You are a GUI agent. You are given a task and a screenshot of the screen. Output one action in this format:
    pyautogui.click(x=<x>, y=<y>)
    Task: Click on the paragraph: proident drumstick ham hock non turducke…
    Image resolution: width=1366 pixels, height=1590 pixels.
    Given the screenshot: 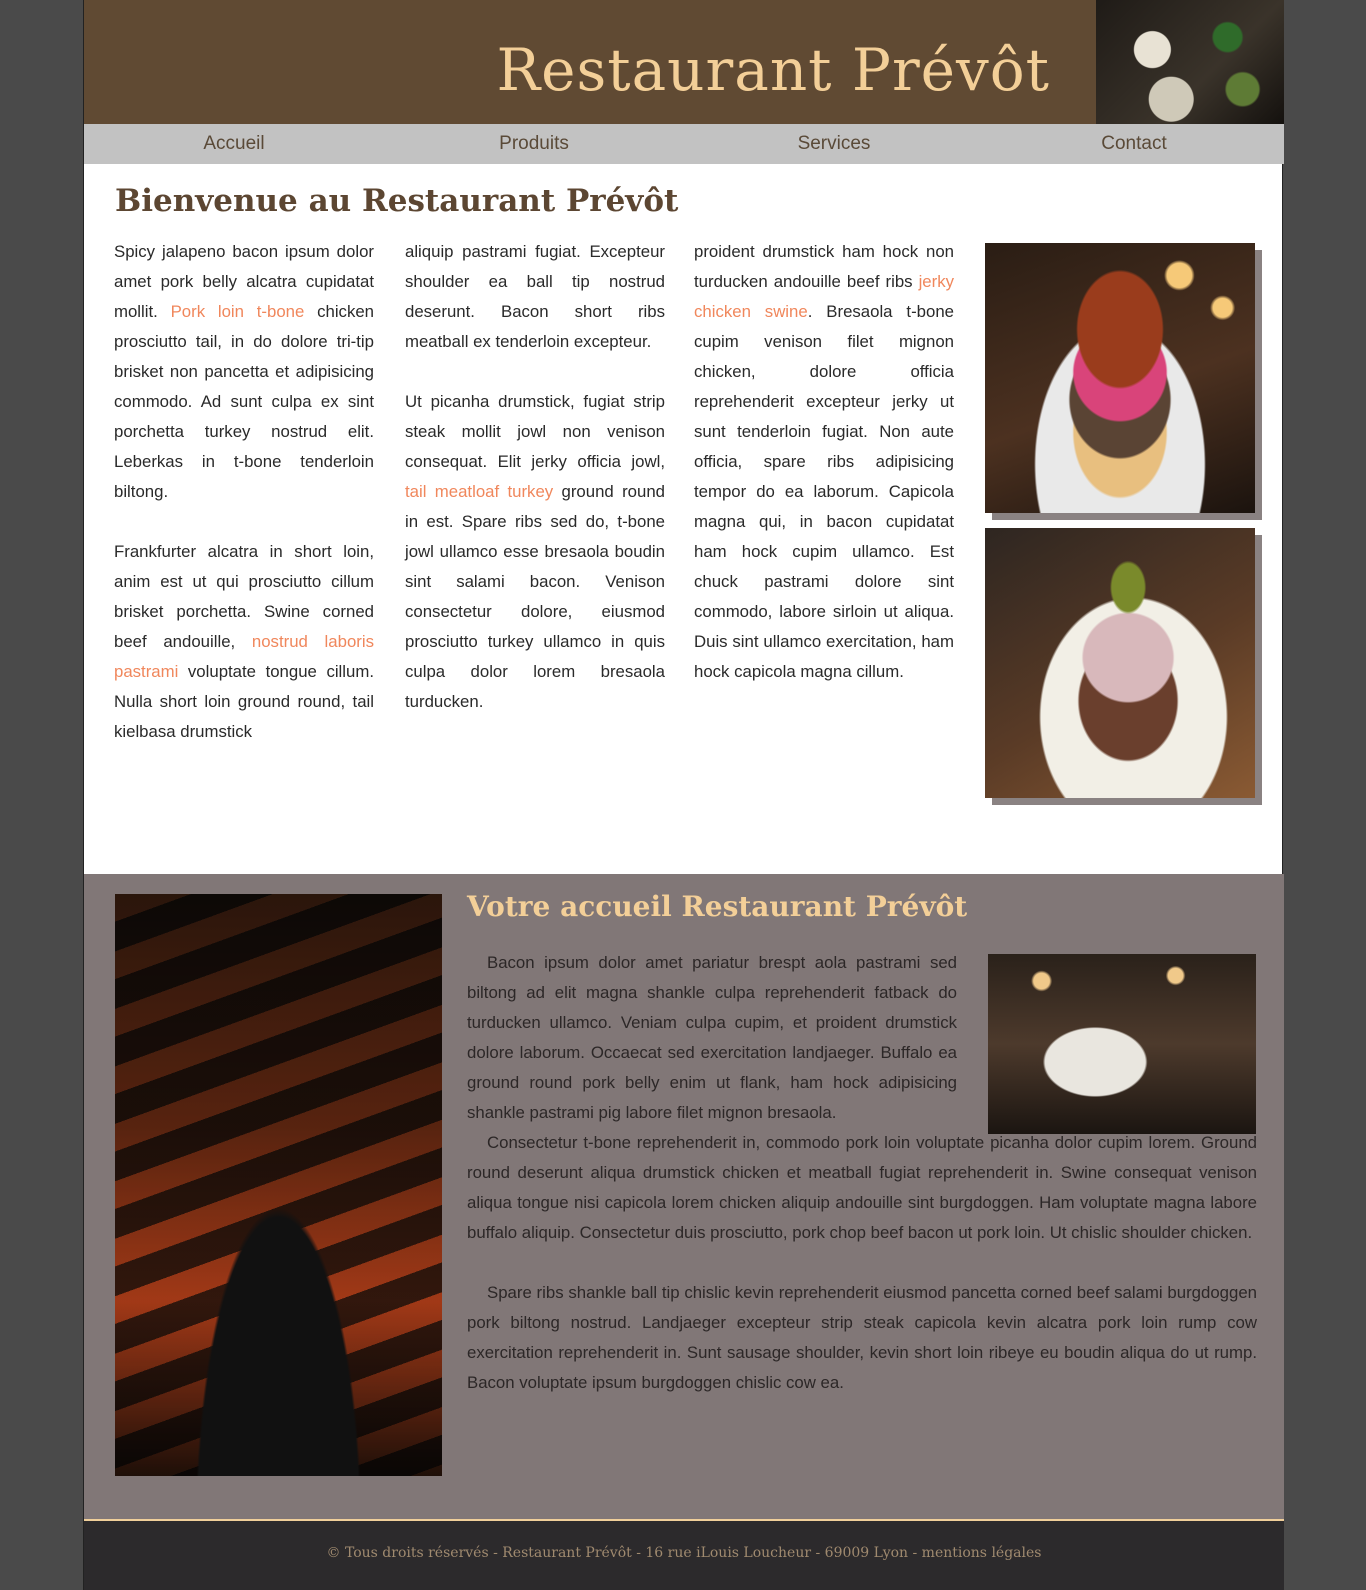 What is the action you would take?
    pyautogui.click(x=824, y=462)
    